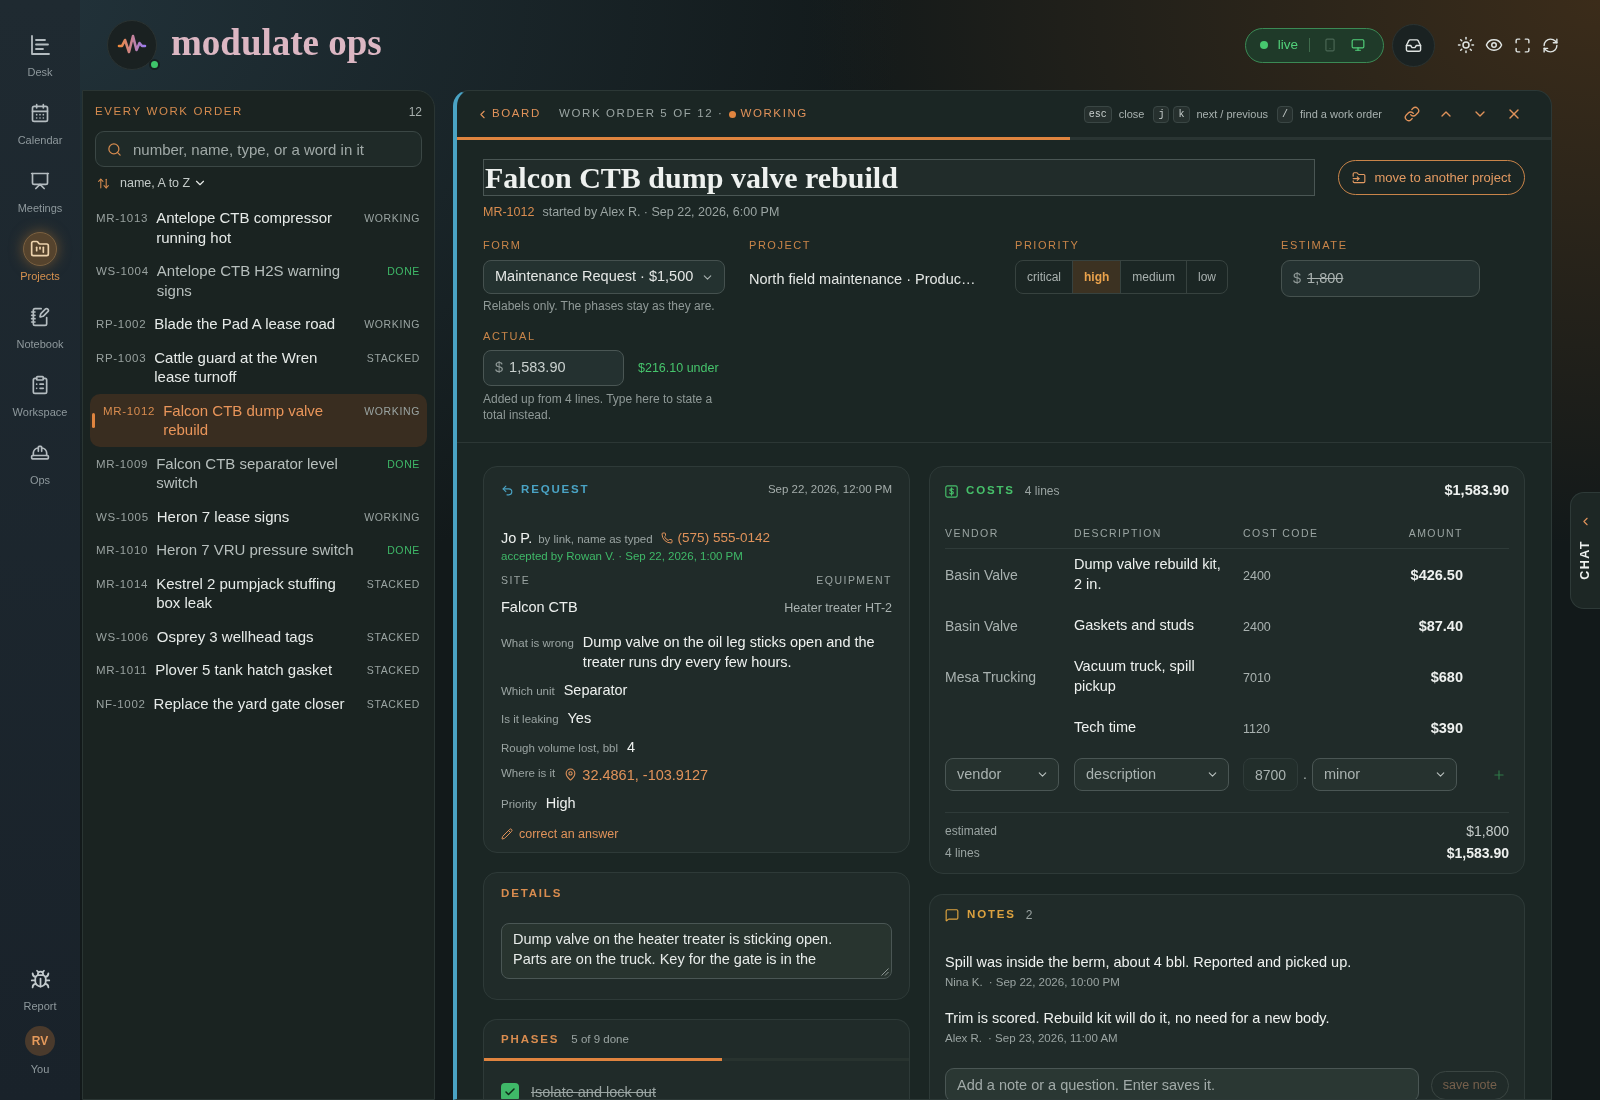 The height and width of the screenshot is (1100, 1600). I want to click on table-cell-text: Vacuum truck, spill pickup, so click(1135, 676).